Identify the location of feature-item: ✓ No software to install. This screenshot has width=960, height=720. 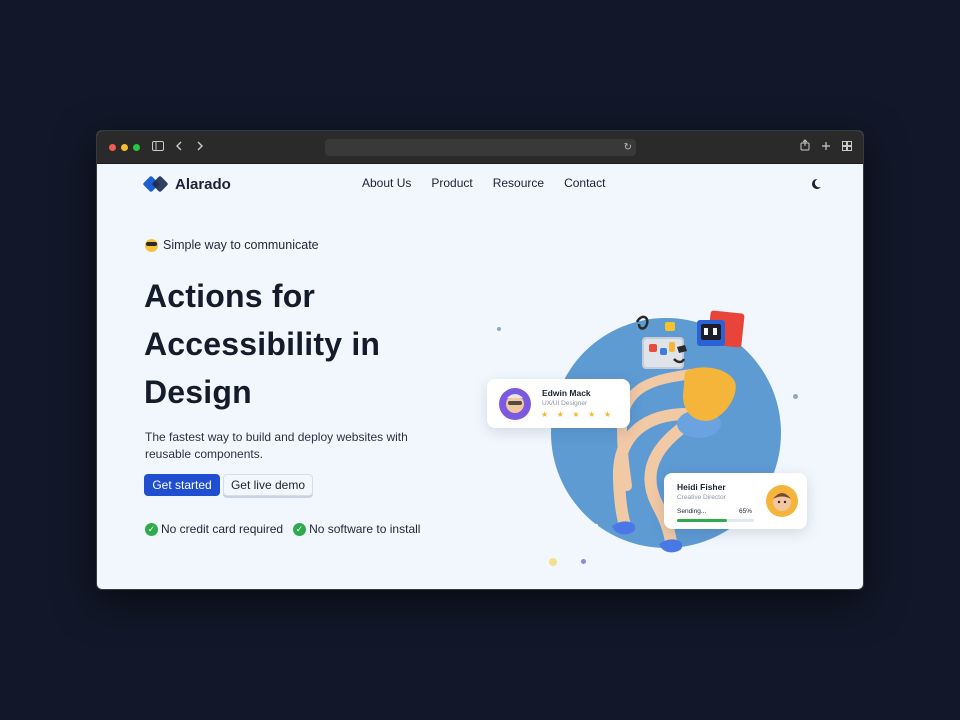
(356, 529).